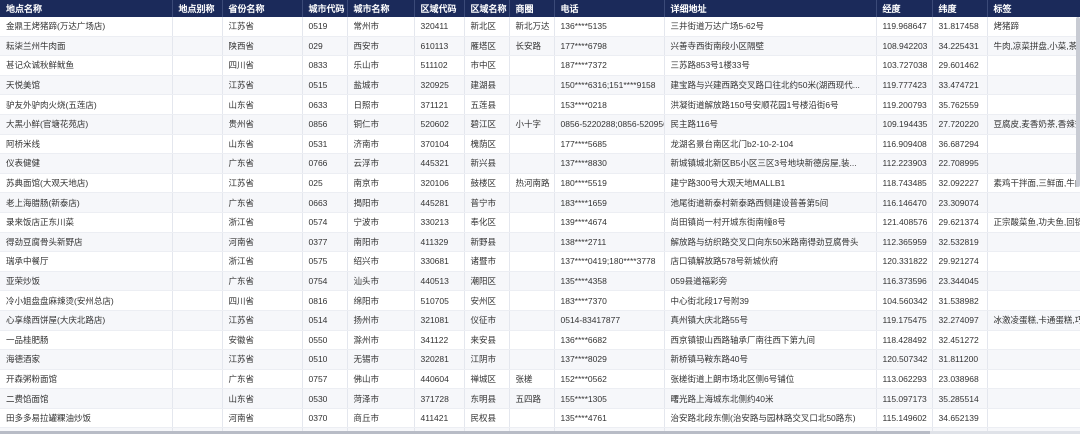 This screenshot has width=1080, height=434. I want to click on table-cell: 菏泽市, so click(381, 398).